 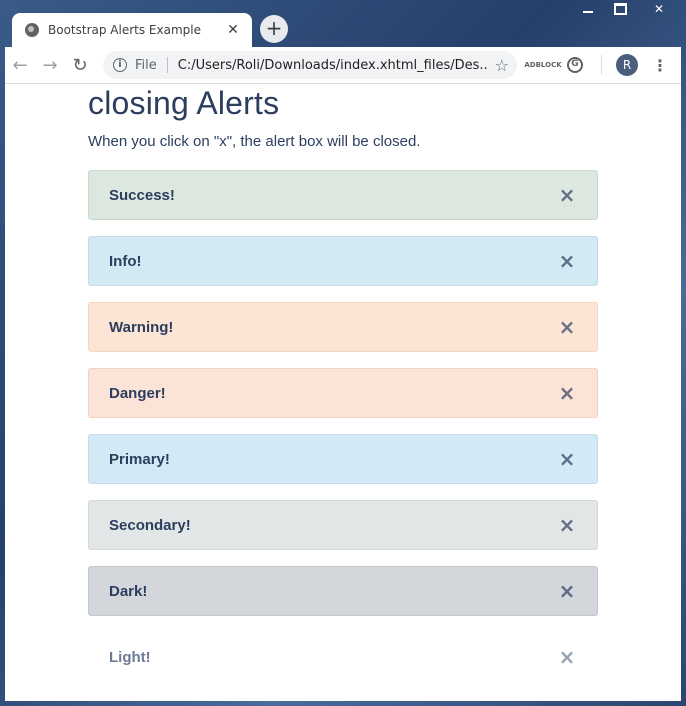 What do you see at coordinates (601, 65) in the screenshot?
I see `toolbar-divider` at bounding box center [601, 65].